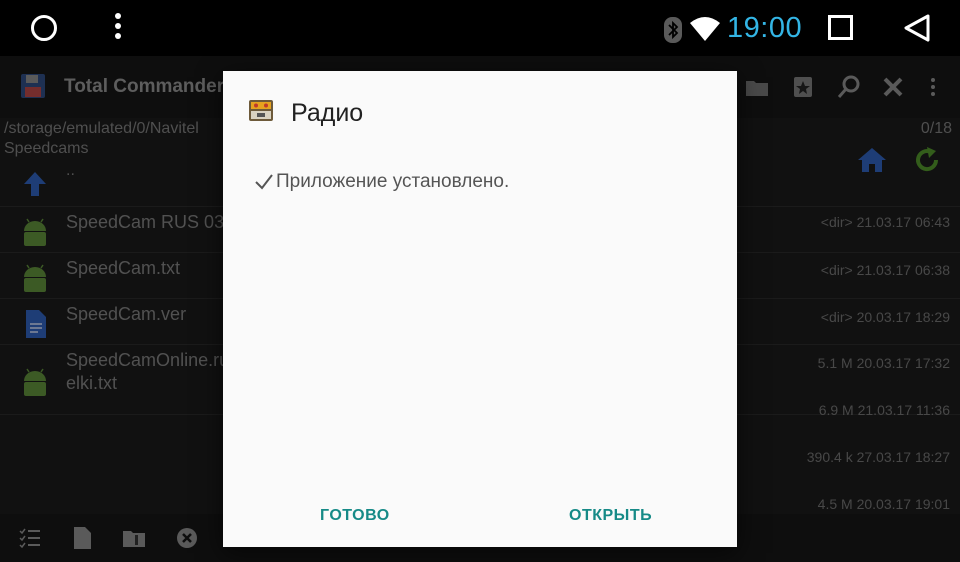  What do you see at coordinates (917, 28) in the screenshot?
I see `back-nav-icon` at bounding box center [917, 28].